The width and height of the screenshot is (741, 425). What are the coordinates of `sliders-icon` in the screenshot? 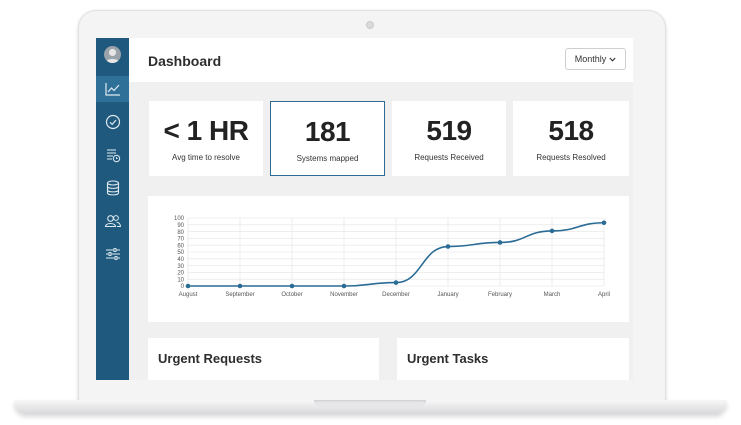 It's located at (112, 254).